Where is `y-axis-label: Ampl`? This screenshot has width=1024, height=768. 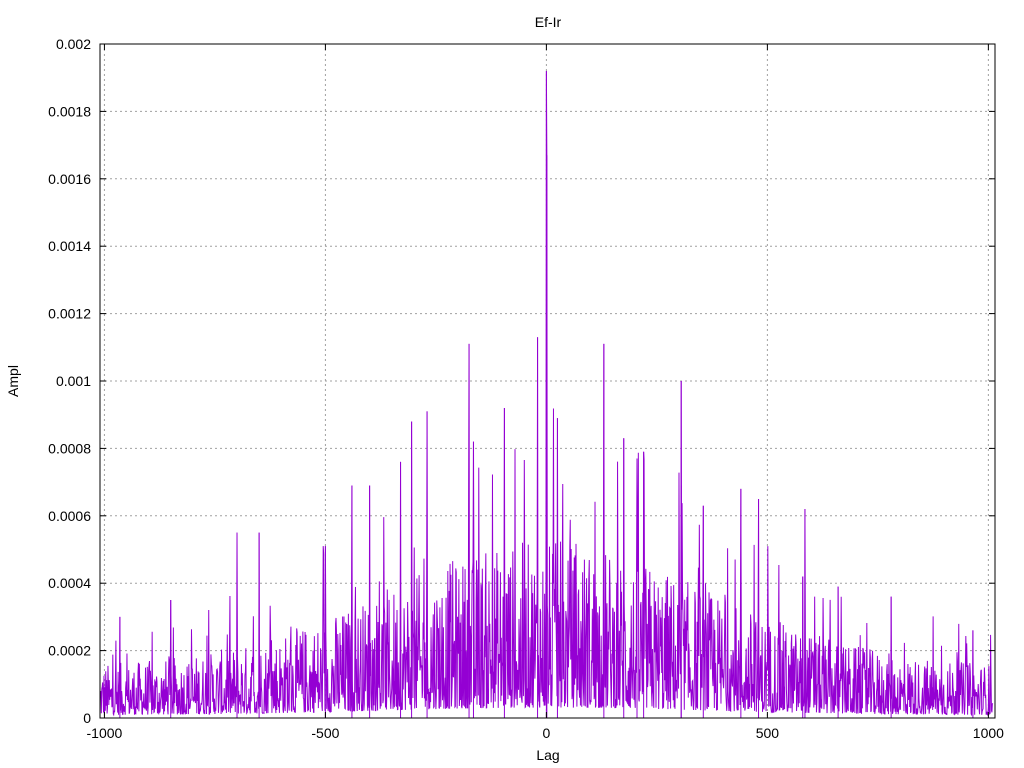
y-axis-label: Ampl is located at coordinates (13, 381).